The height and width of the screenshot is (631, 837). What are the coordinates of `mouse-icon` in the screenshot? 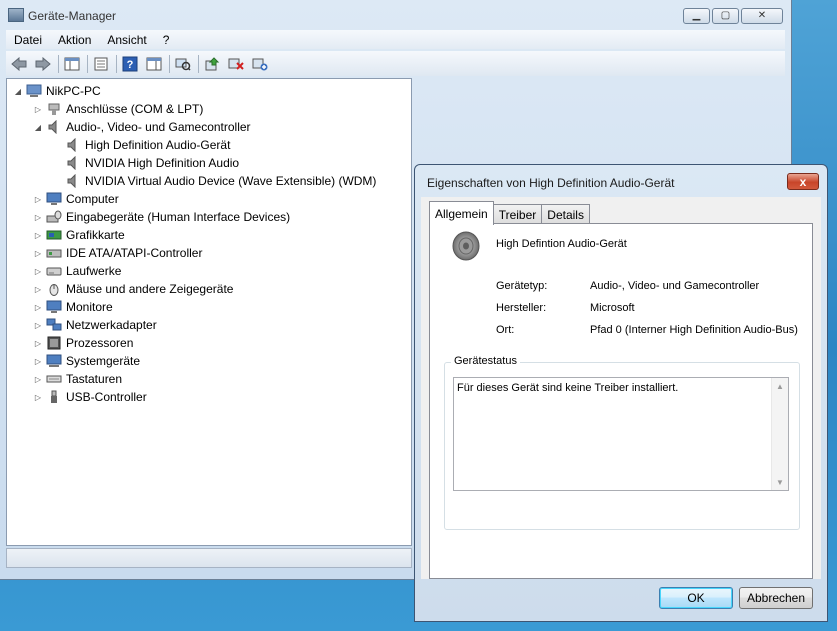 It's located at (54, 289).